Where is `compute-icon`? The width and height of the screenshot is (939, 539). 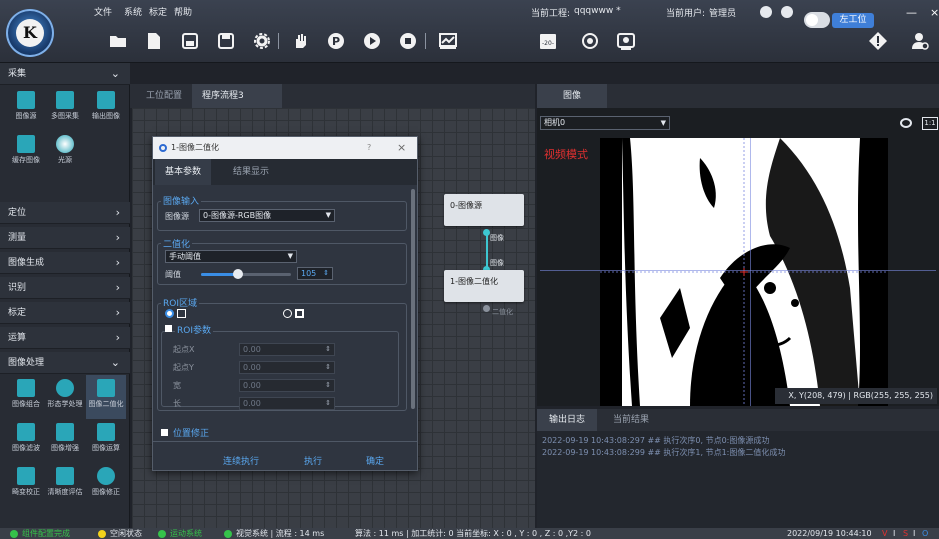
compute-icon is located at coordinates (106, 432).